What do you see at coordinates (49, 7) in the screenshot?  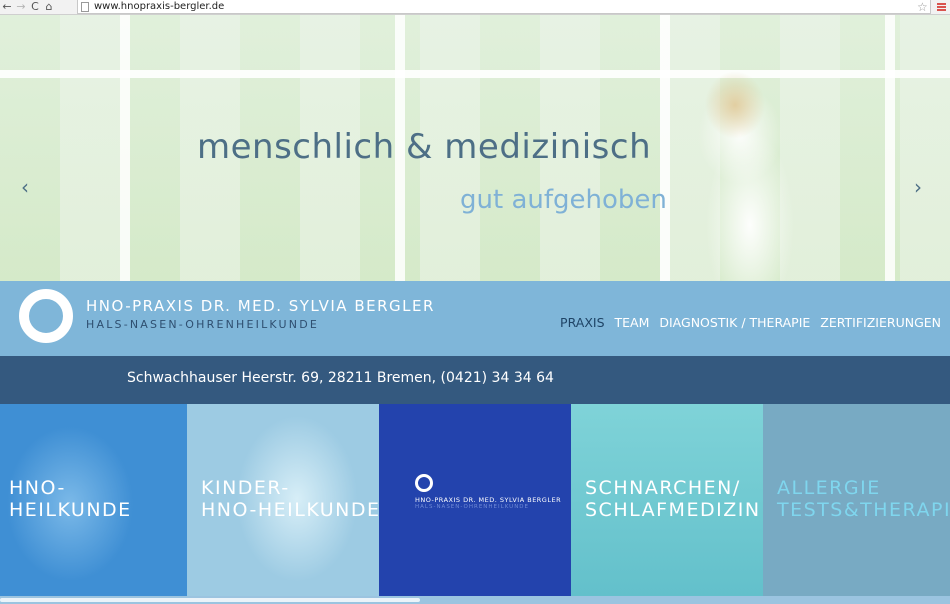 I see `home-icon: ⌂` at bounding box center [49, 7].